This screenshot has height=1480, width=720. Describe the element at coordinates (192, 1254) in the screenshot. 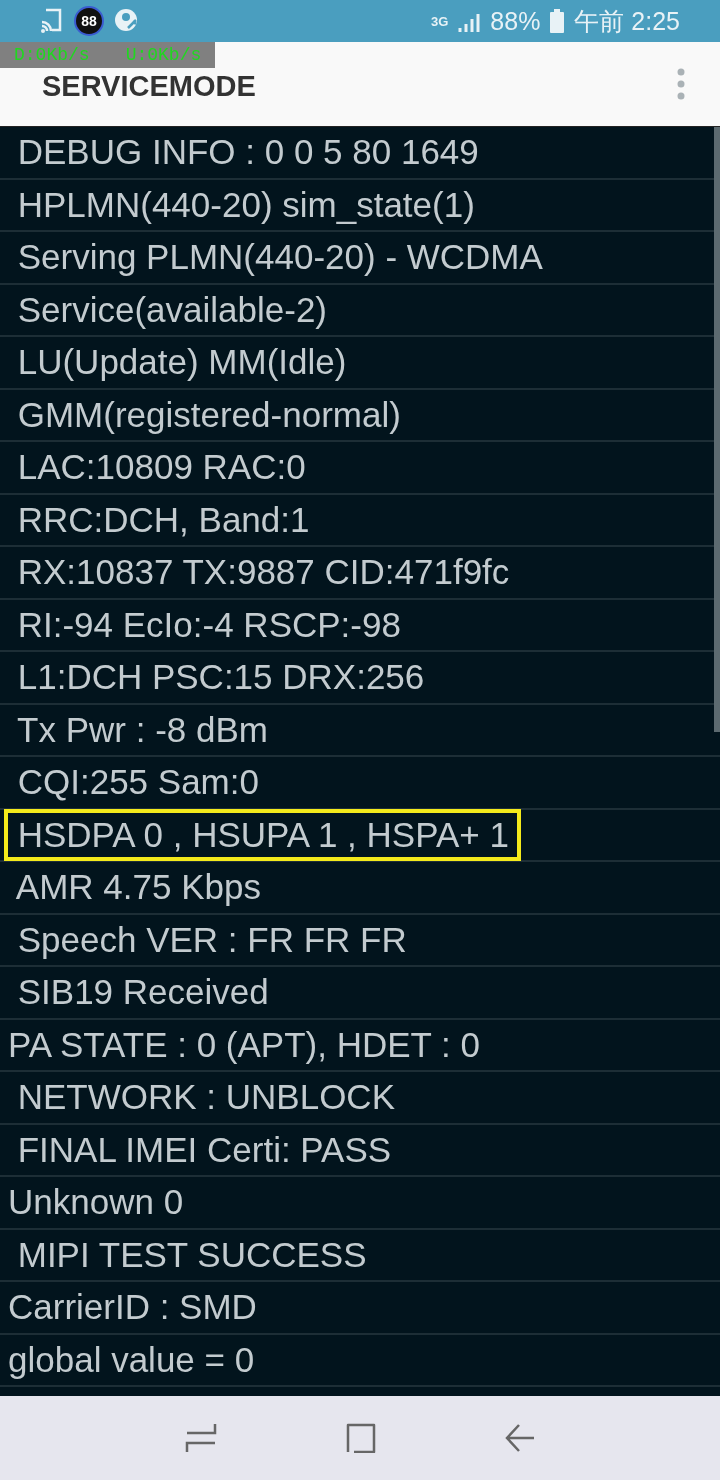

I see `info-line: MIPI TEST SUCCESS` at that location.